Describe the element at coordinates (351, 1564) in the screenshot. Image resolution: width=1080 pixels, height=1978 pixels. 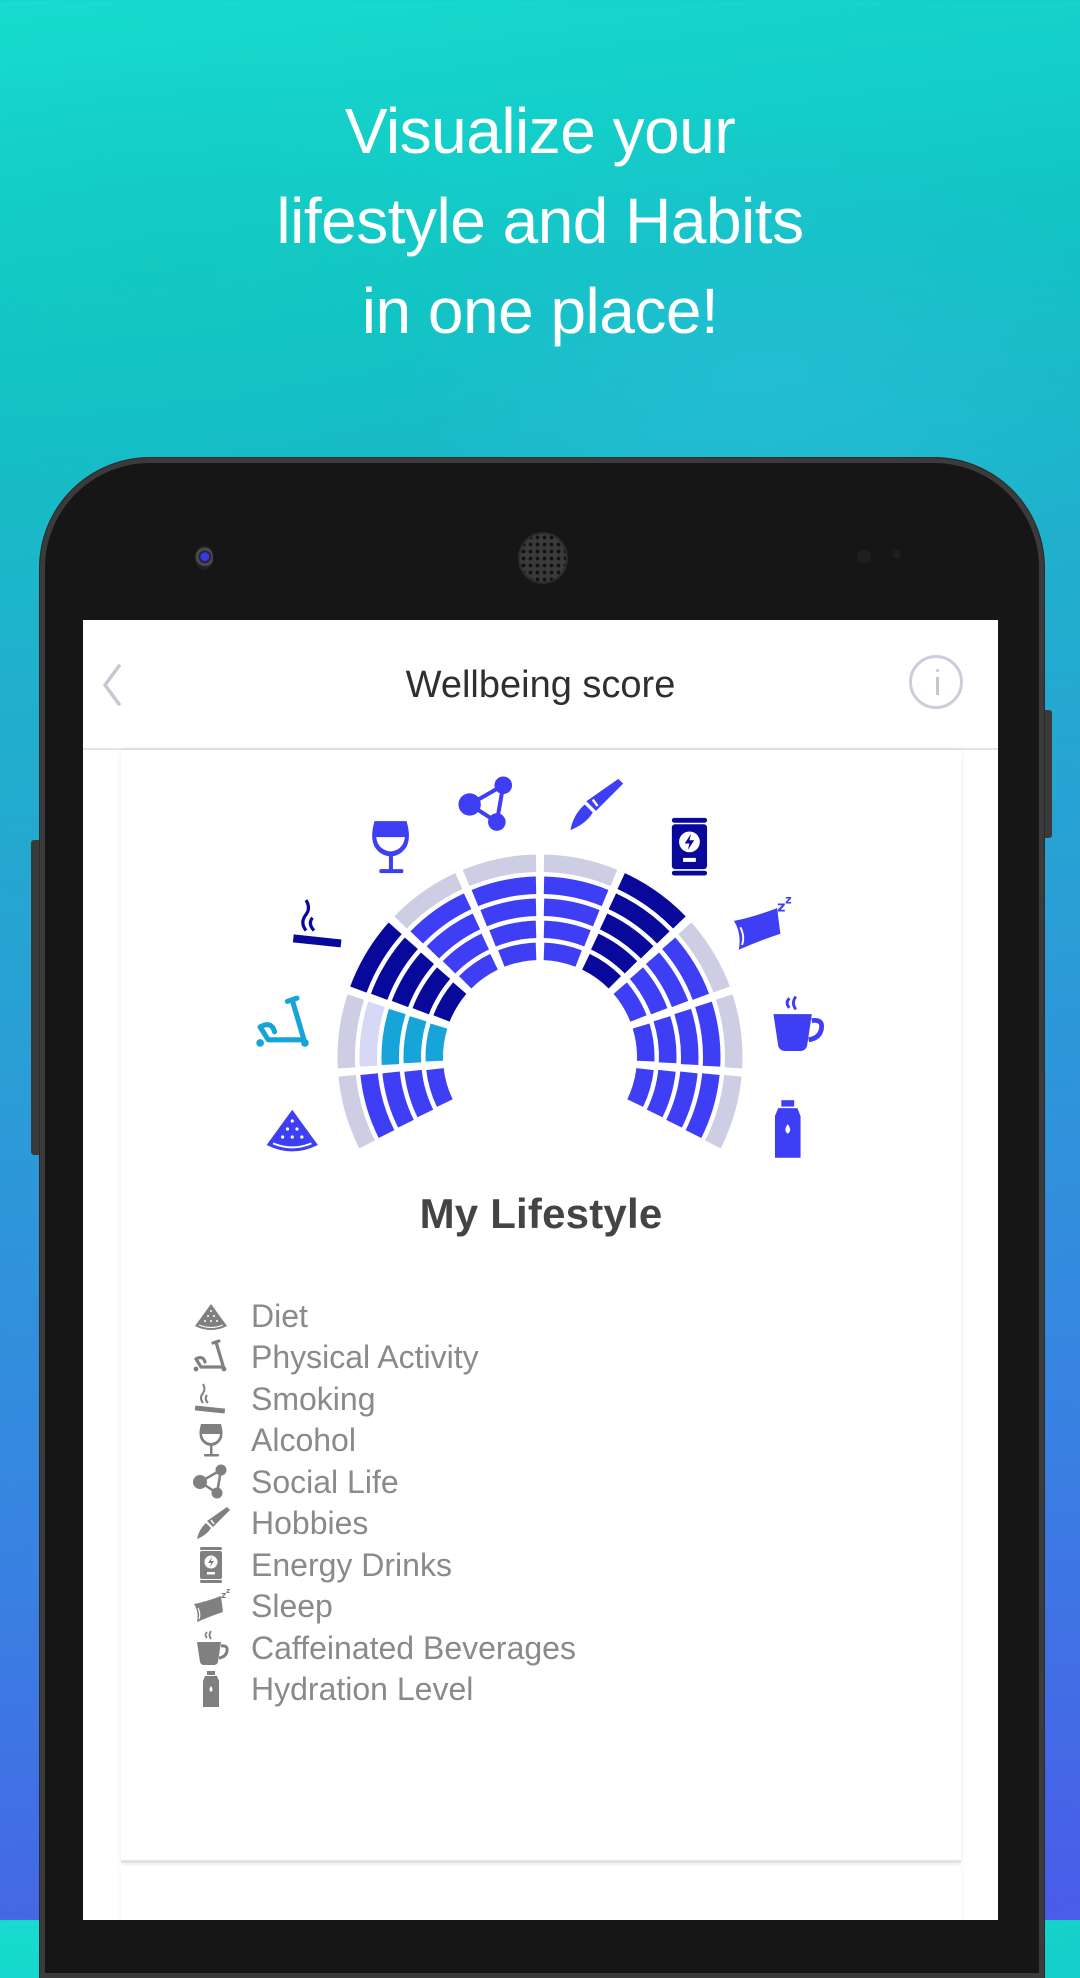
I see `legend-label: Energy Drinks` at that location.